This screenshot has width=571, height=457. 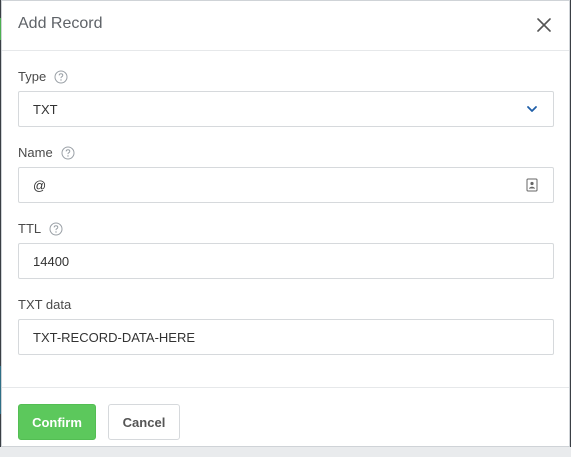 I want to click on ttl-input-value: 14400, so click(x=51, y=261).